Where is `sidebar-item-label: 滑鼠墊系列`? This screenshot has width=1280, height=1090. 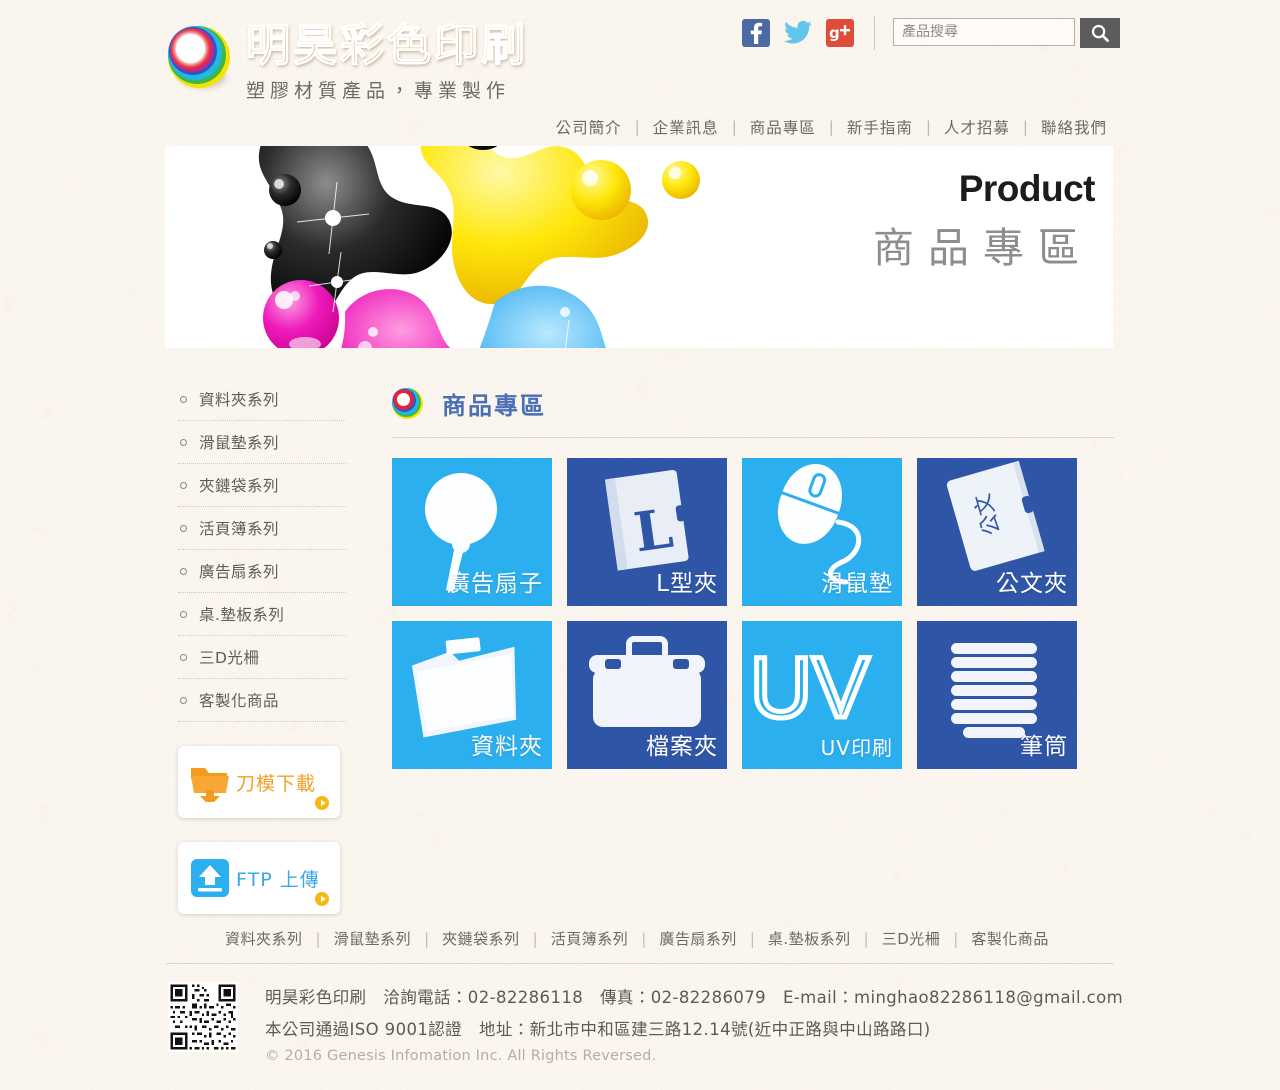
sidebar-item-label: 滑鼠墊系列 is located at coordinates (239, 443).